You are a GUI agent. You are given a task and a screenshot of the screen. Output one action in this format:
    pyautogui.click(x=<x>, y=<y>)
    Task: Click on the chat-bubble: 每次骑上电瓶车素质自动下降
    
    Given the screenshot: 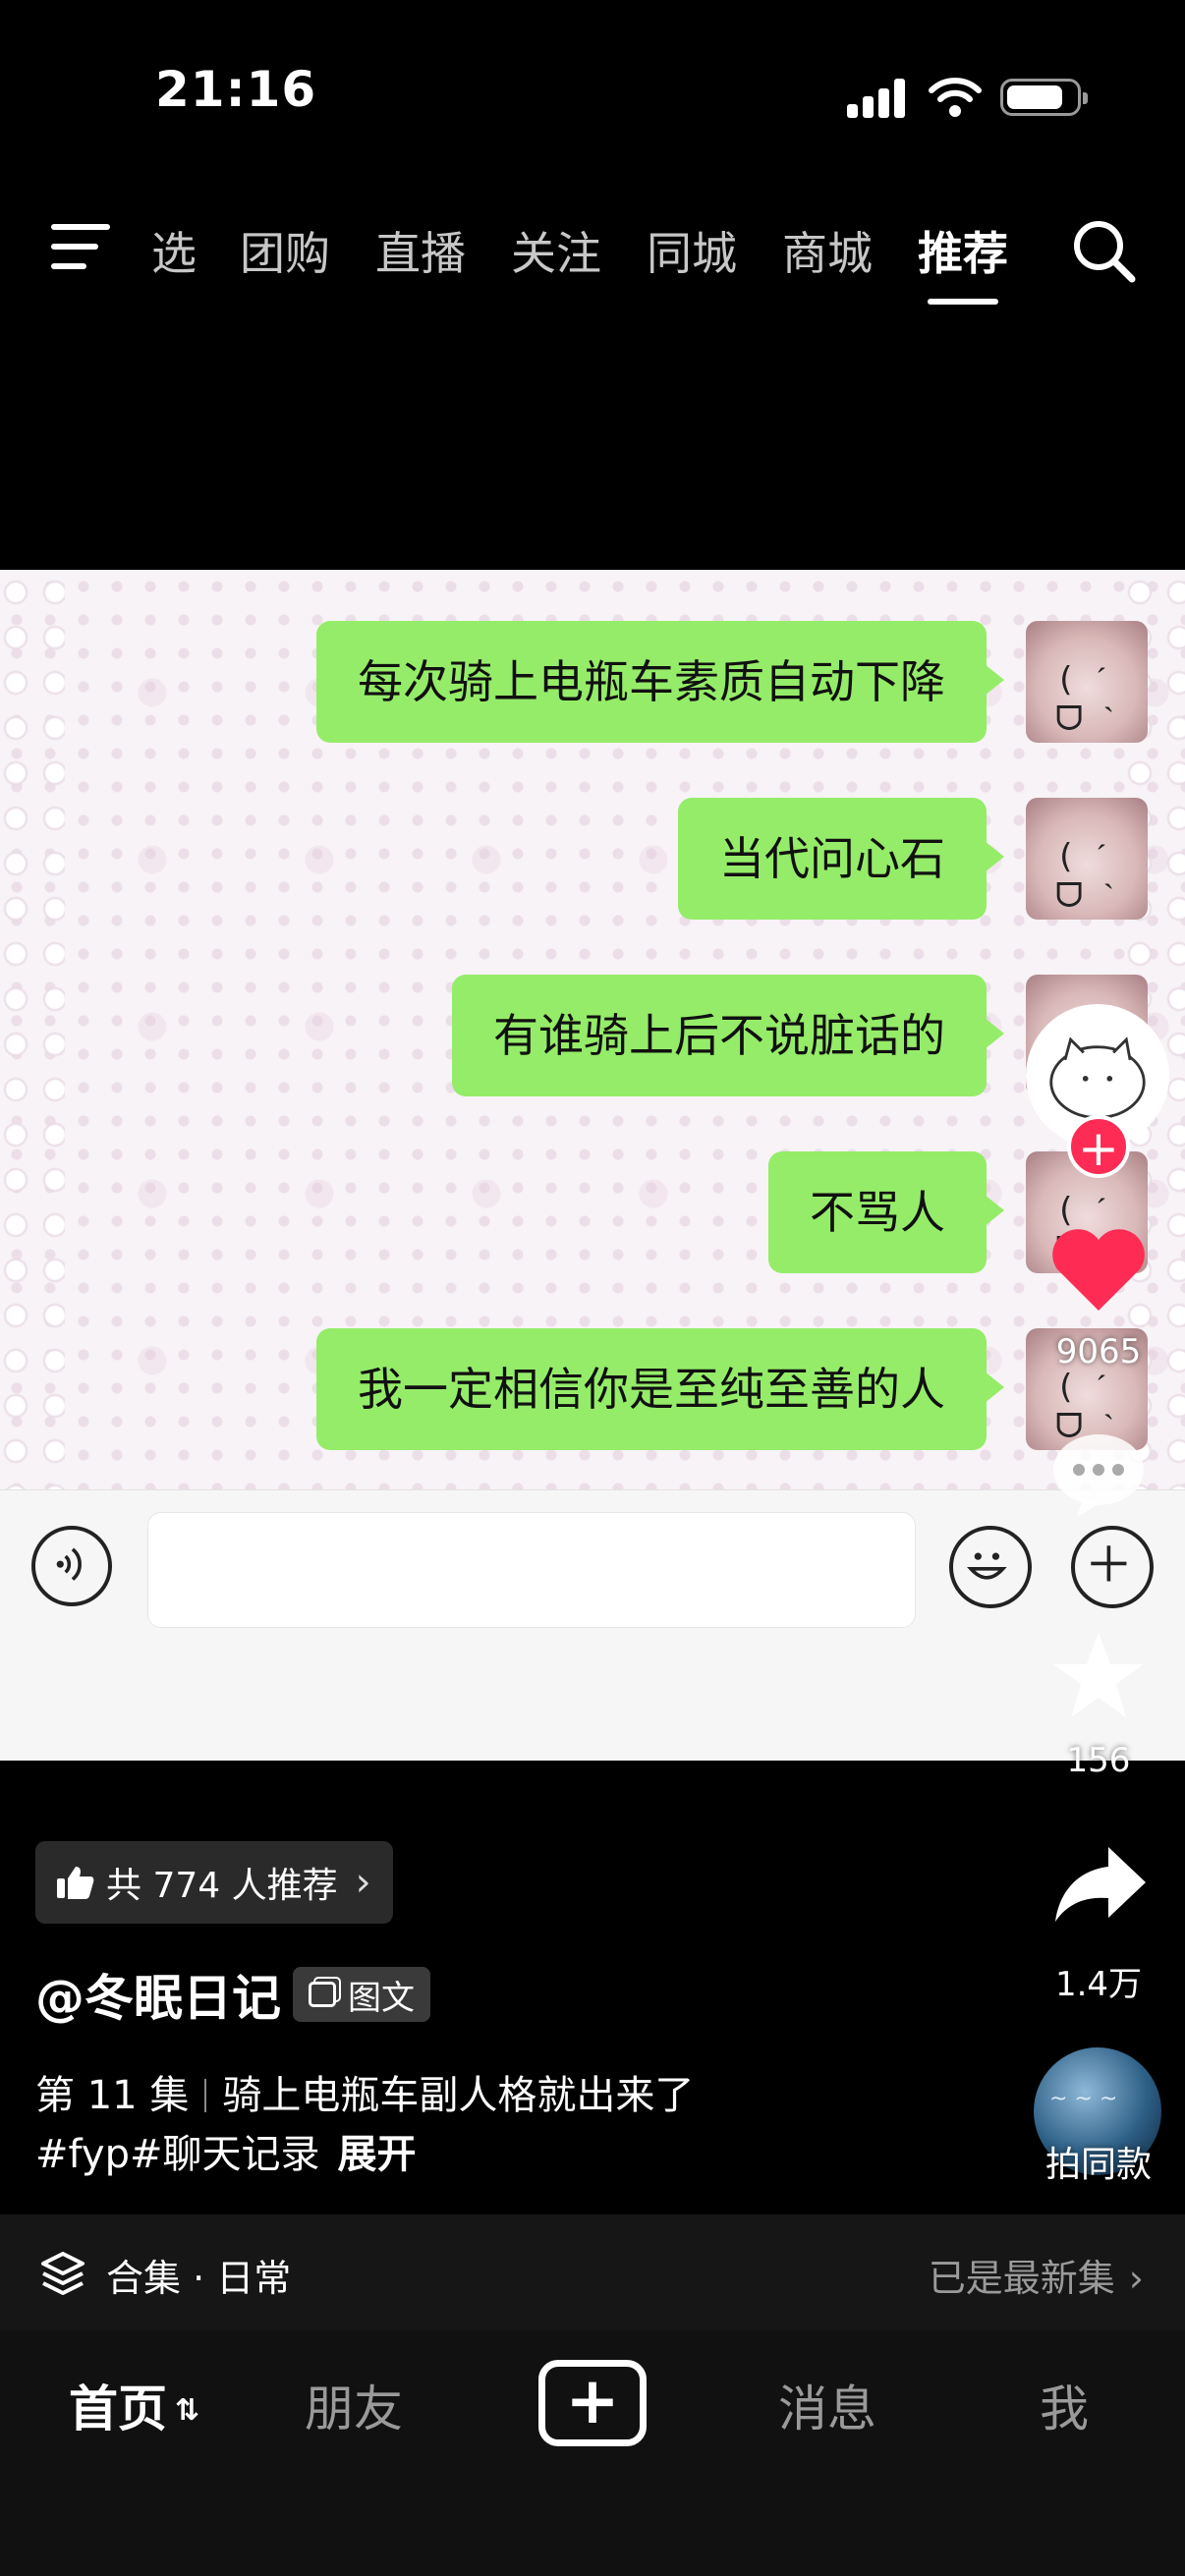 What is the action you would take?
    pyautogui.click(x=660, y=682)
    